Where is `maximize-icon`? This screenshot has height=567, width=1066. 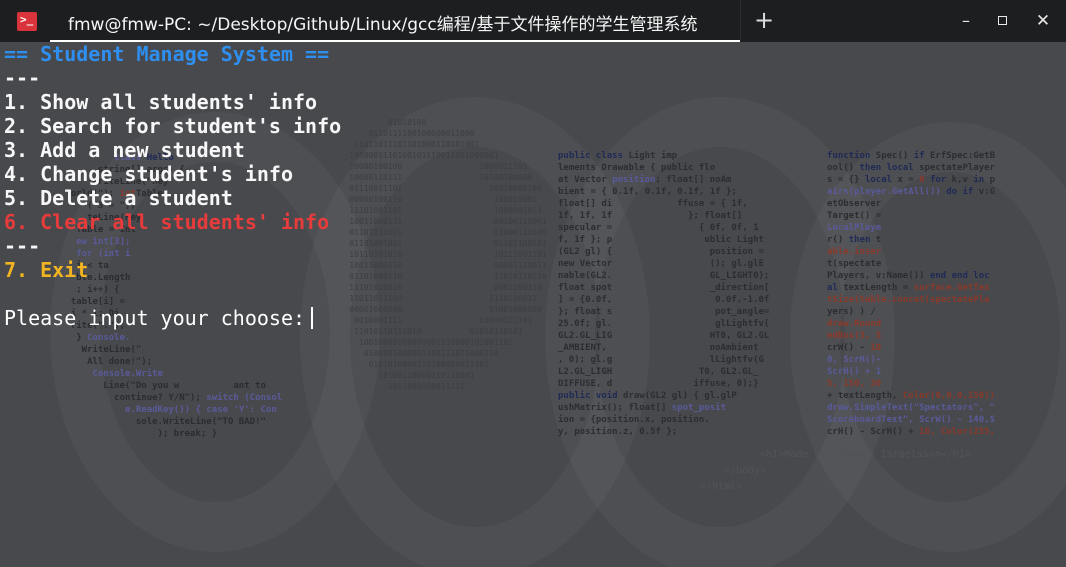
maximize-icon is located at coordinates (1003, 21).